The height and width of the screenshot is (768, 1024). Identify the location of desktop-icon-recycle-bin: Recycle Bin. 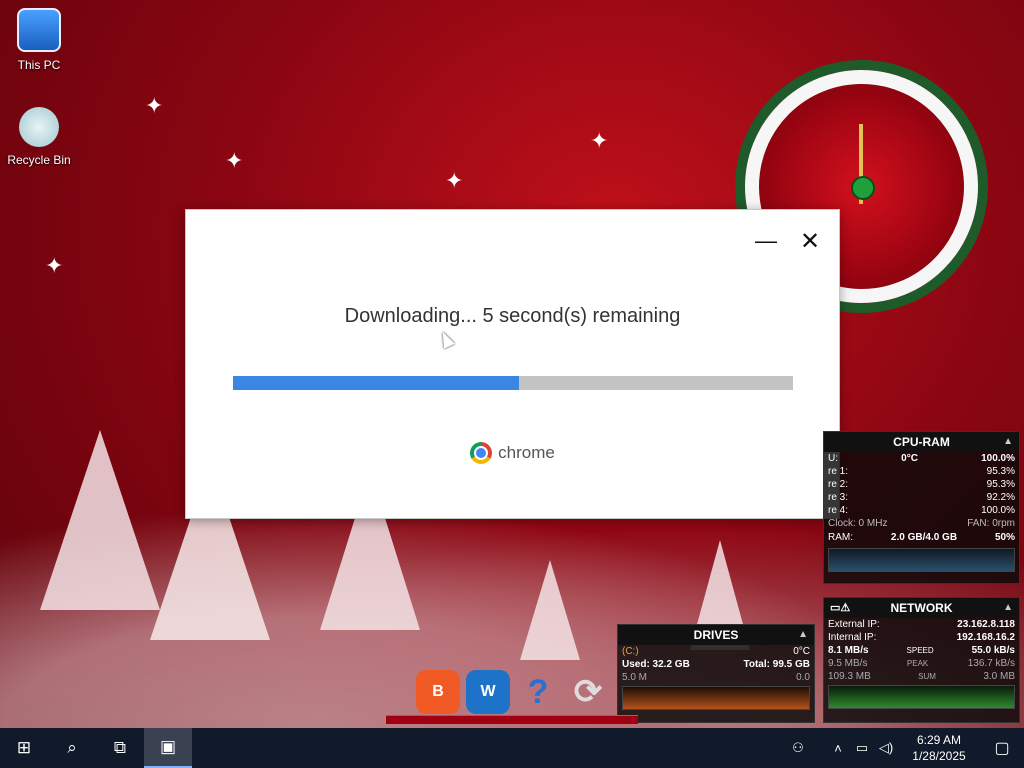
(39, 137).